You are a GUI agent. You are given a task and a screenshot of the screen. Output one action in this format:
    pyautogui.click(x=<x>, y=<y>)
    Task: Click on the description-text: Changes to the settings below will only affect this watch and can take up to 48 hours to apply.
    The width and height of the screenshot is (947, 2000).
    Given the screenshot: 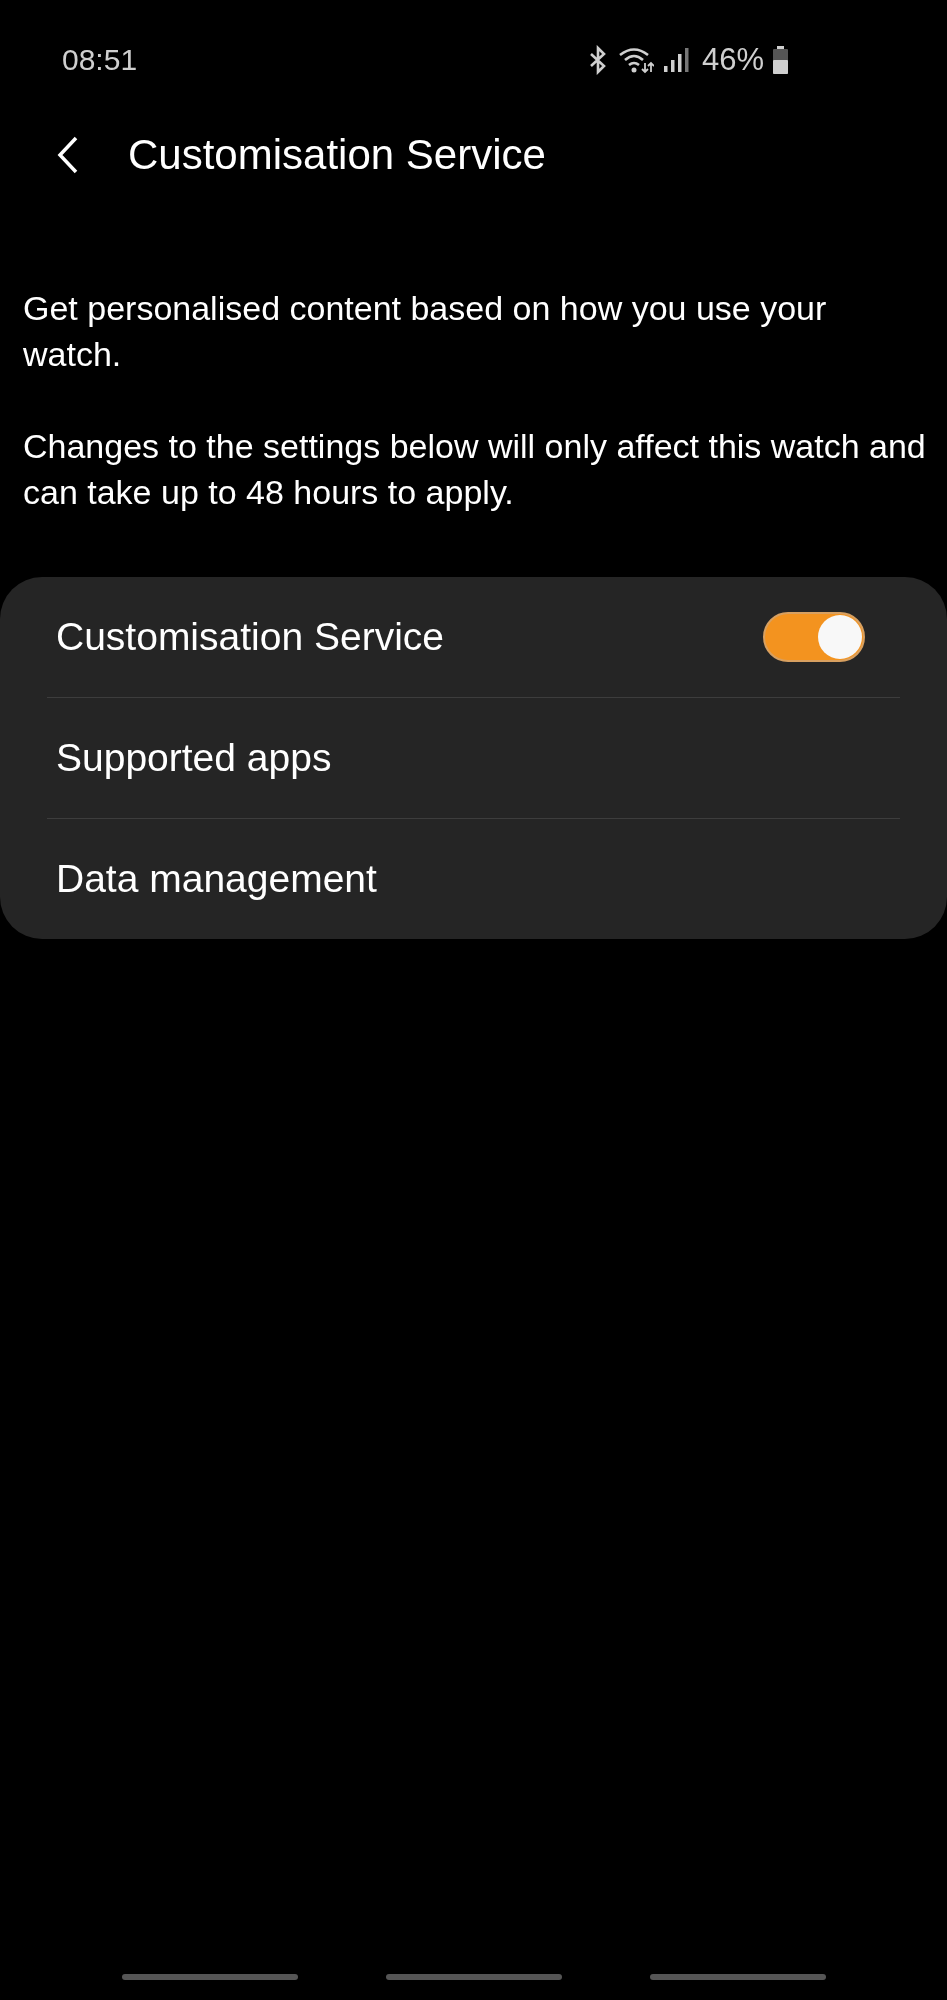 What is the action you would take?
    pyautogui.click(x=474, y=469)
    